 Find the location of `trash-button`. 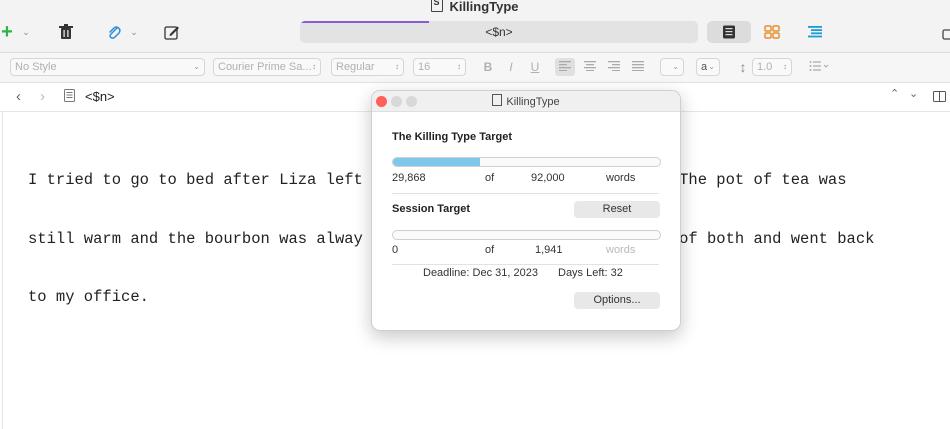

trash-button is located at coordinates (66, 32).